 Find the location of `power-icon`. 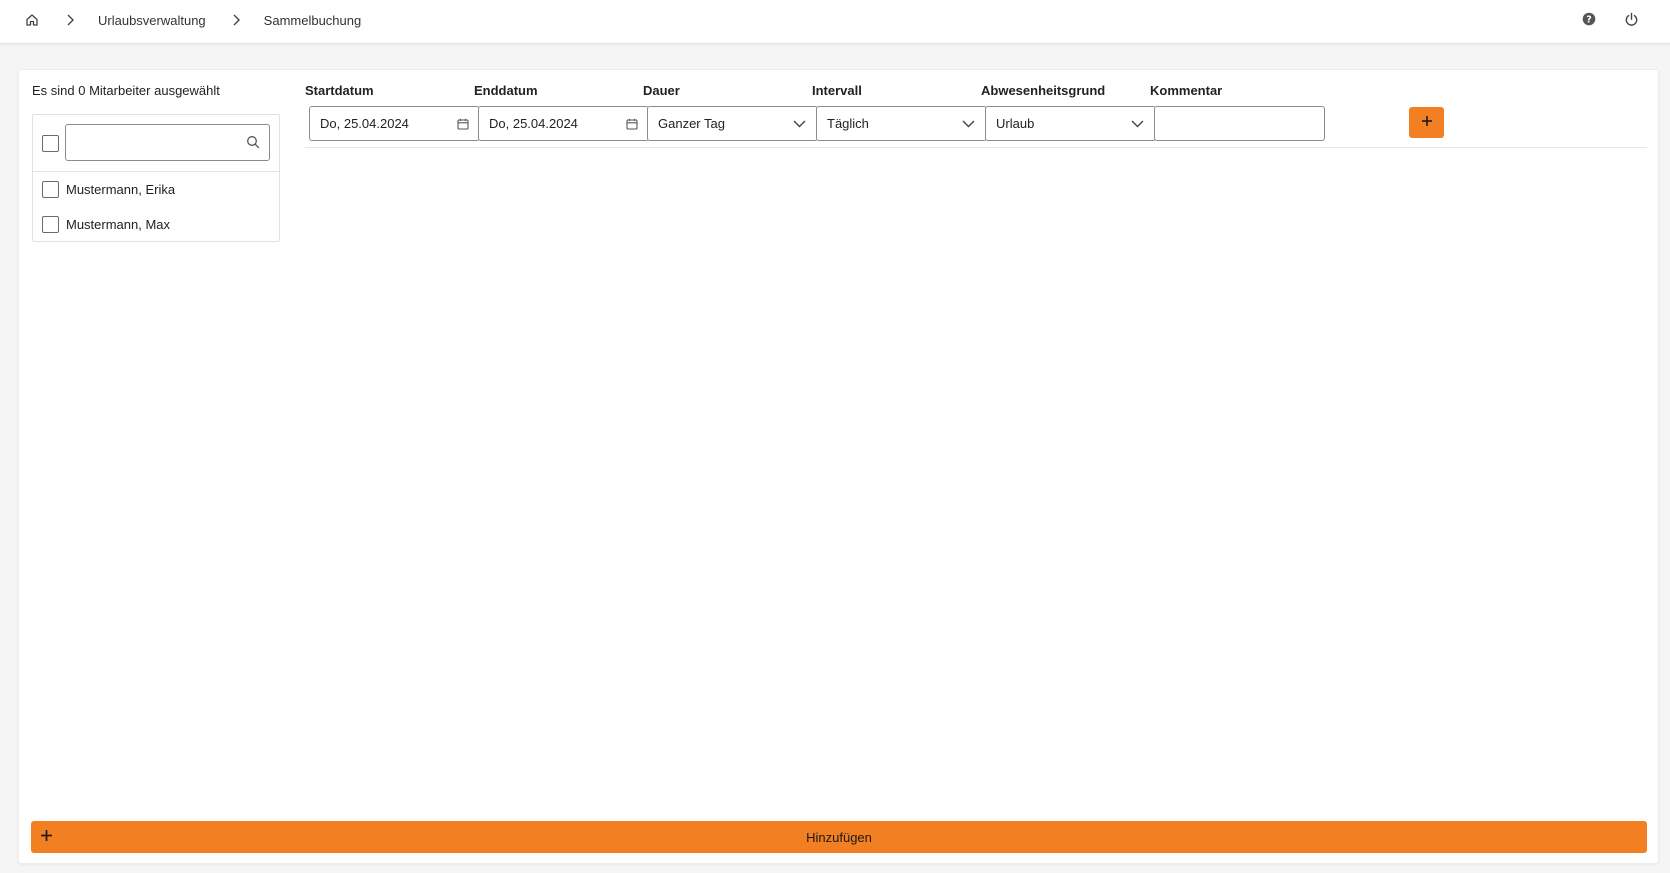

power-icon is located at coordinates (1631, 19).